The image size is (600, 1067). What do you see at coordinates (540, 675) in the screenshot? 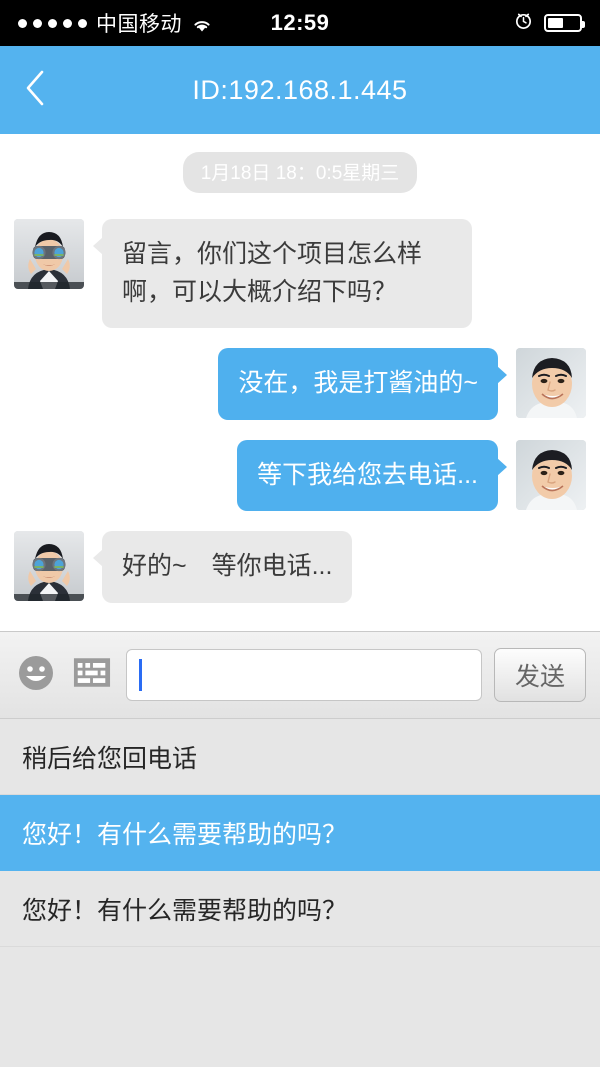
I see `send-button: 发送` at bounding box center [540, 675].